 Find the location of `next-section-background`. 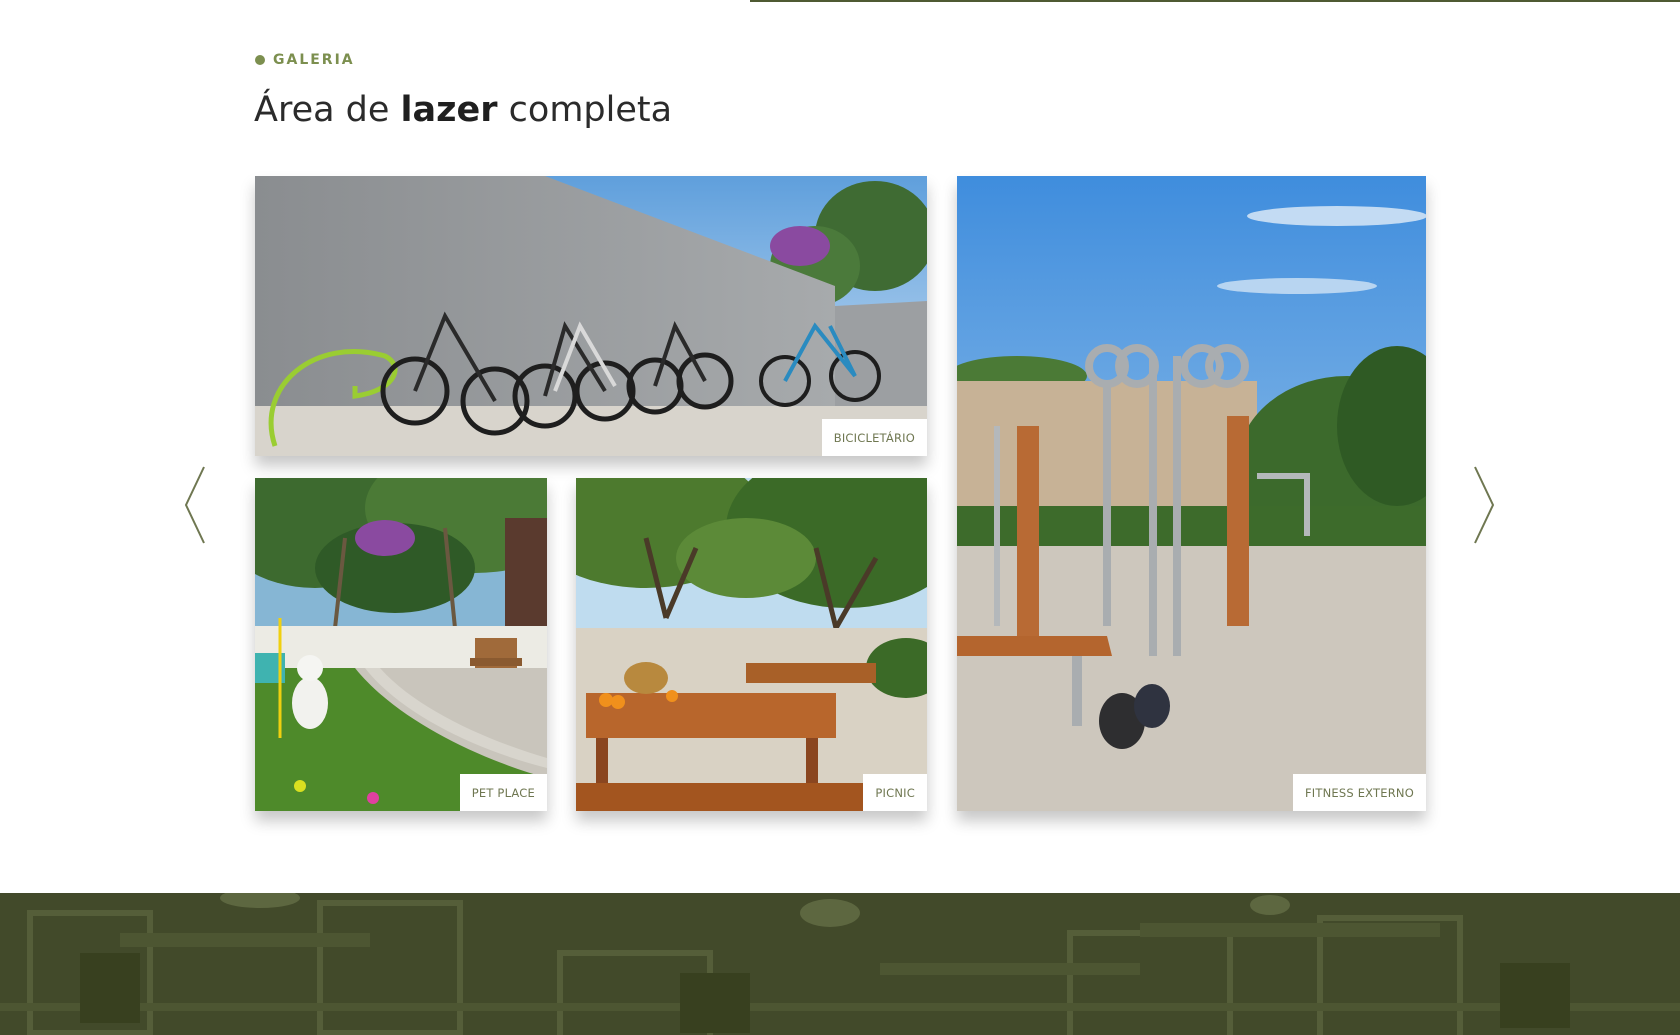

next-section-background is located at coordinates (840, 964).